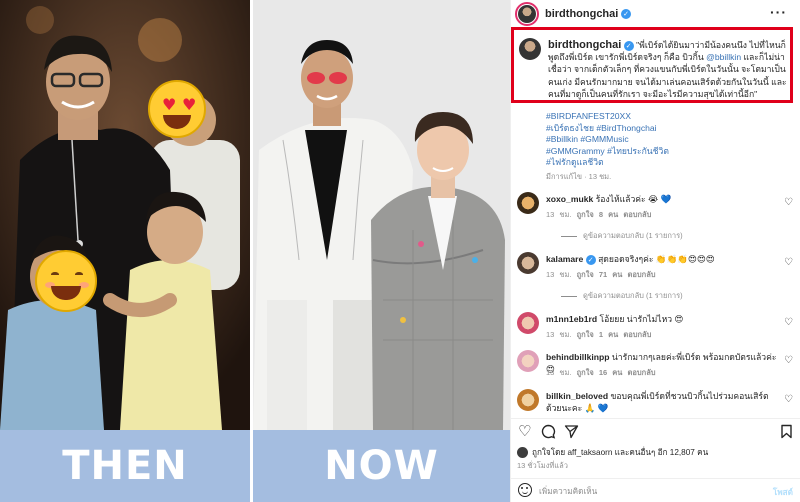 This screenshot has width=800, height=502. I want to click on now-label: NOW, so click(381, 466).